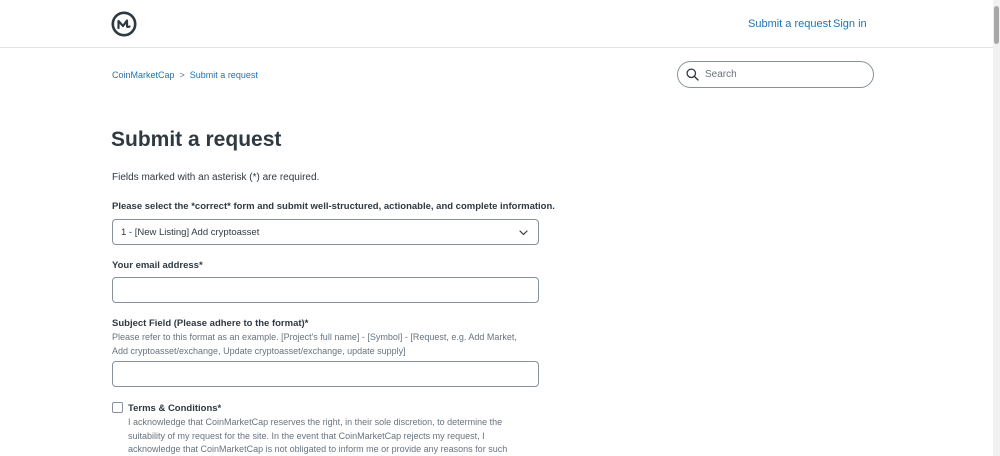  I want to click on coinmarketcap-logo, so click(124, 24).